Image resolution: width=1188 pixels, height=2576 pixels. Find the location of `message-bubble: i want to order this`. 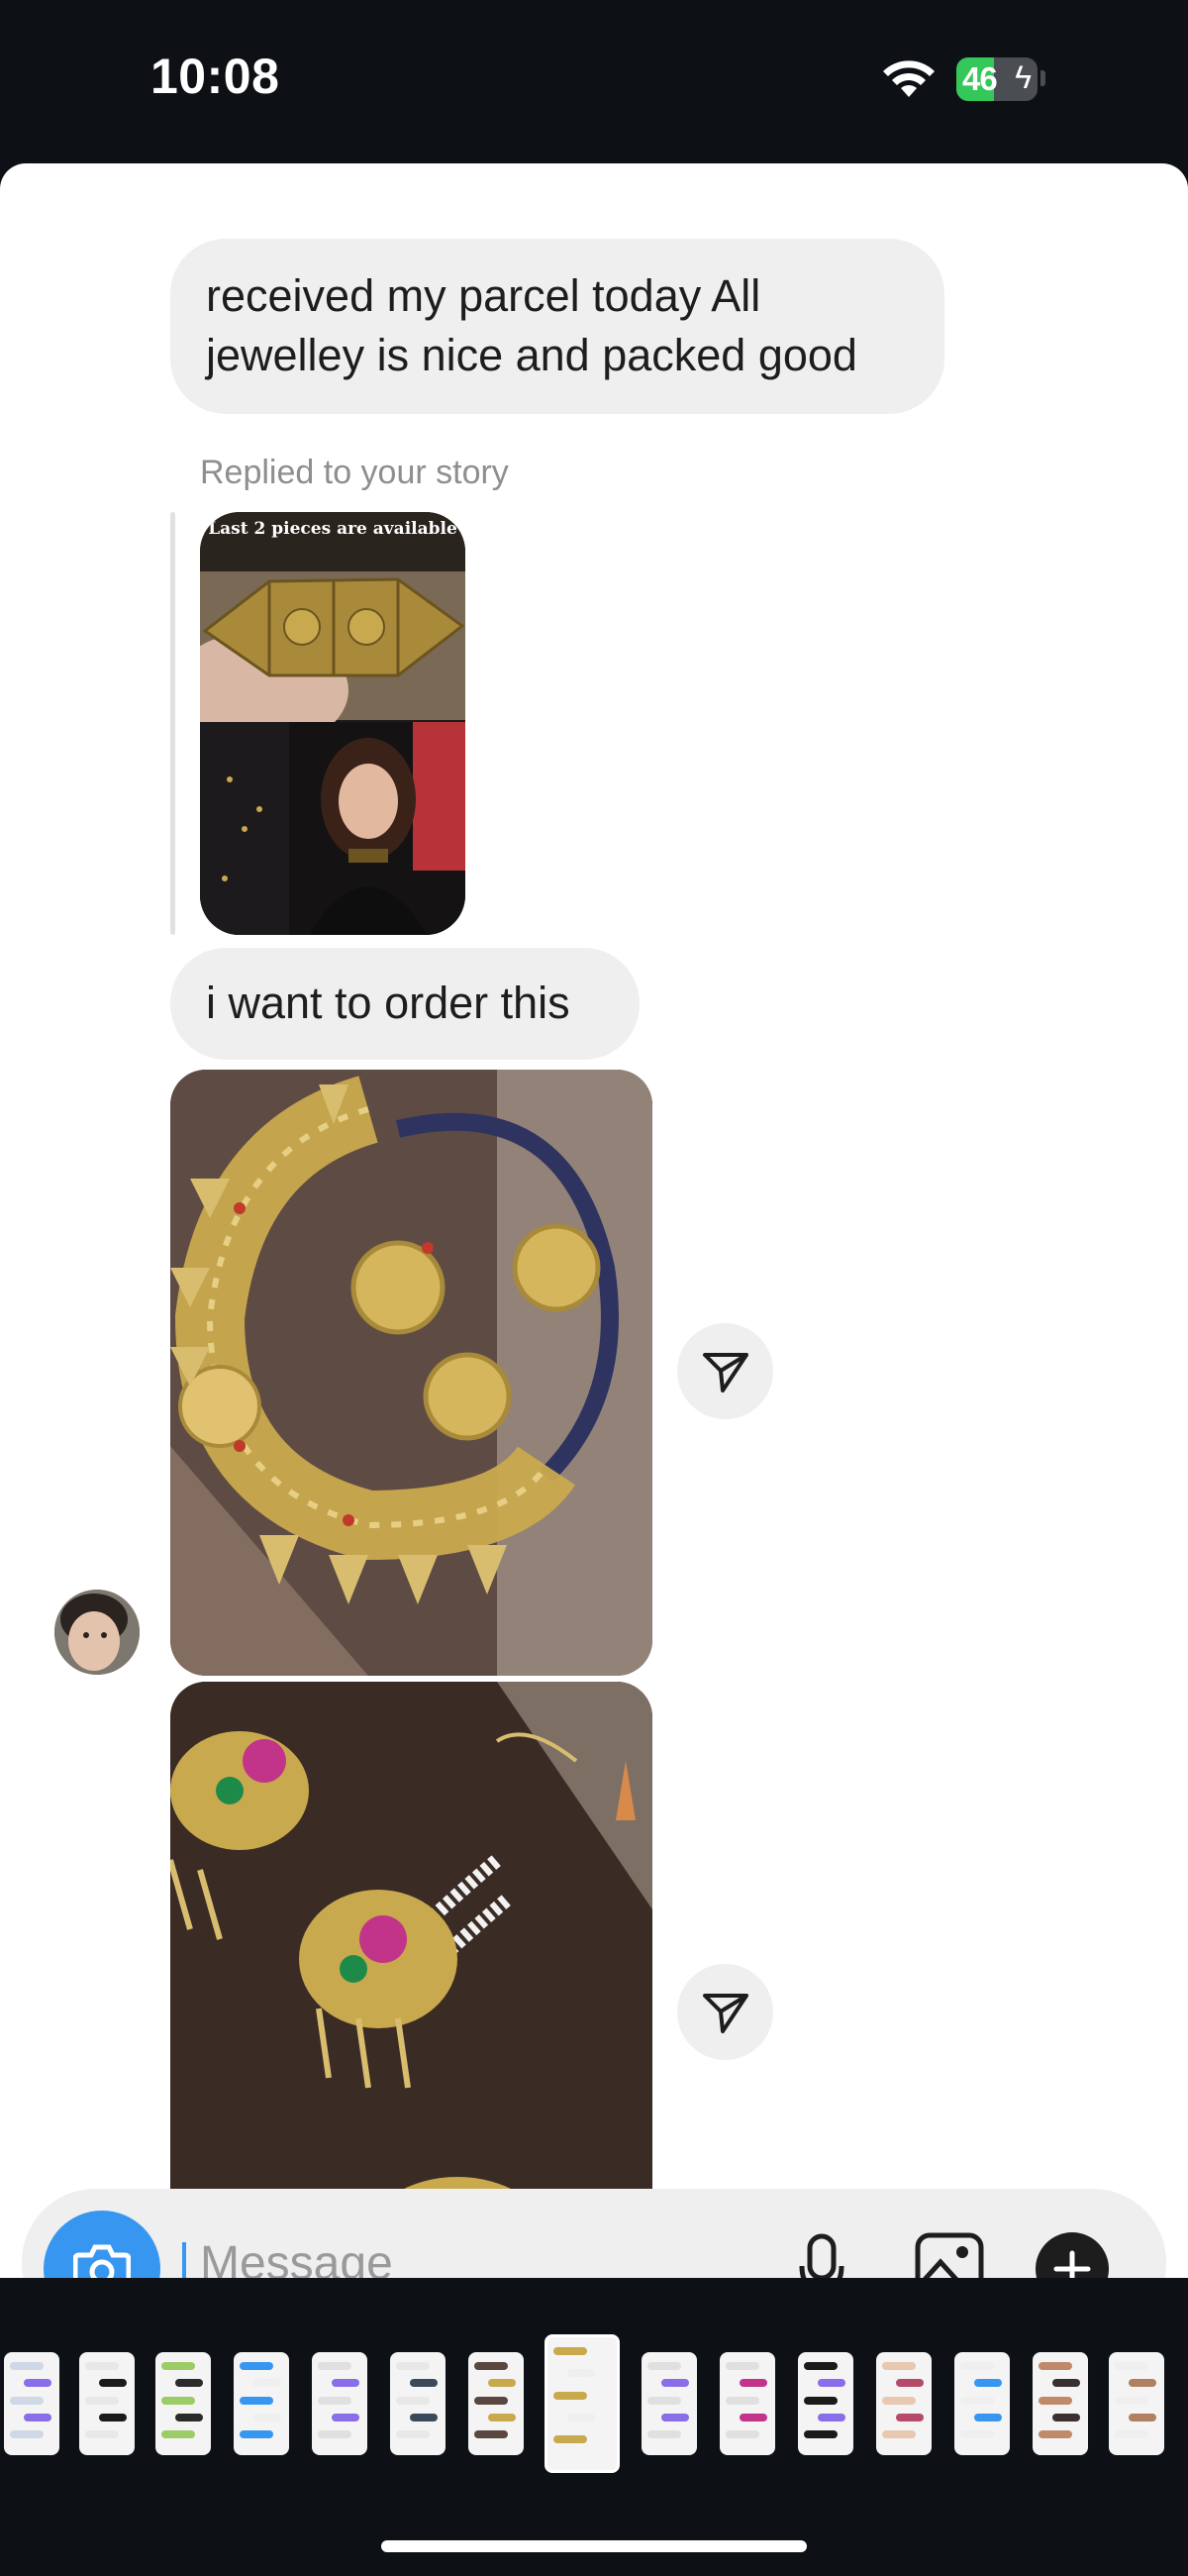

message-bubble: i want to order this is located at coordinates (405, 1004).